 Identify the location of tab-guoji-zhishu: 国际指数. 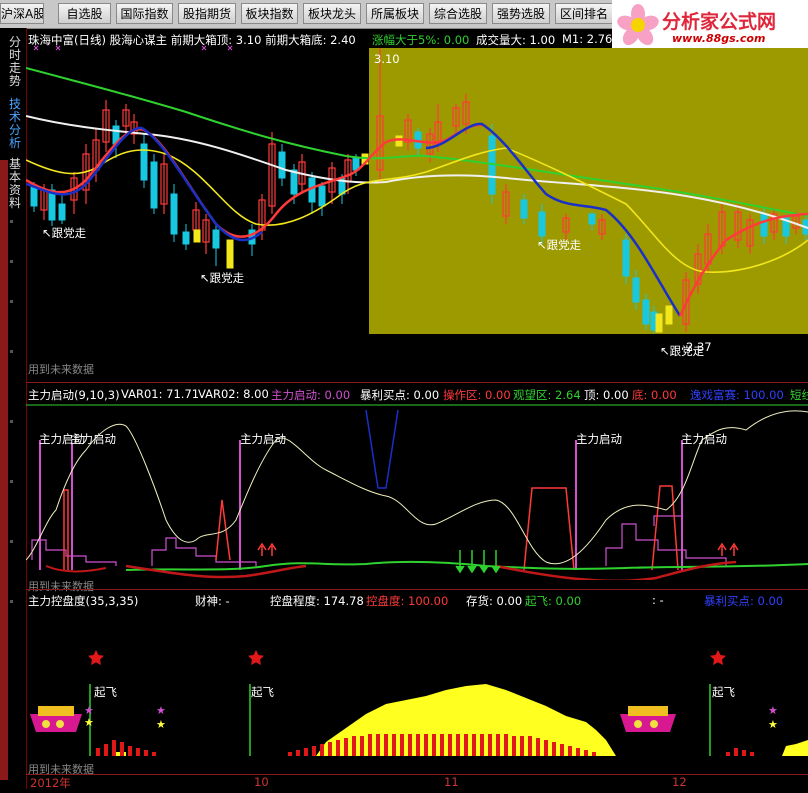
(144, 13).